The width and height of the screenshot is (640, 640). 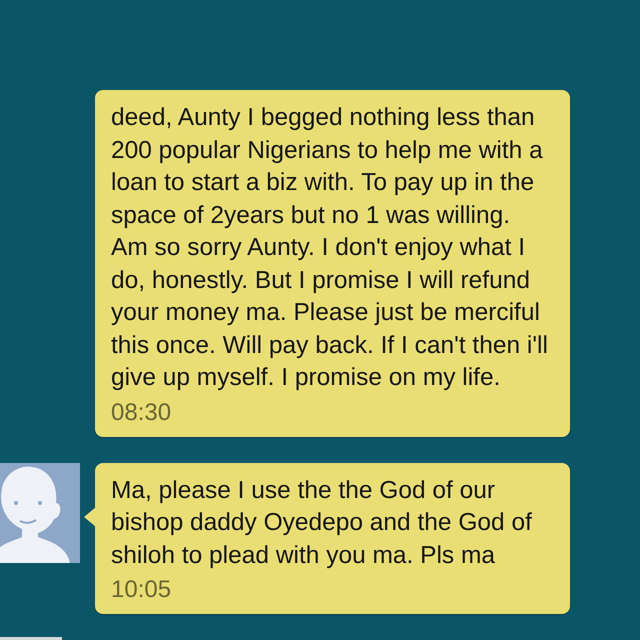 What do you see at coordinates (322, 523) in the screenshot?
I see `message-text: Ma, please I use the the God of our bishop daddy Oyedepo and the God of shiloh to plead with you ma. Pls ma` at bounding box center [322, 523].